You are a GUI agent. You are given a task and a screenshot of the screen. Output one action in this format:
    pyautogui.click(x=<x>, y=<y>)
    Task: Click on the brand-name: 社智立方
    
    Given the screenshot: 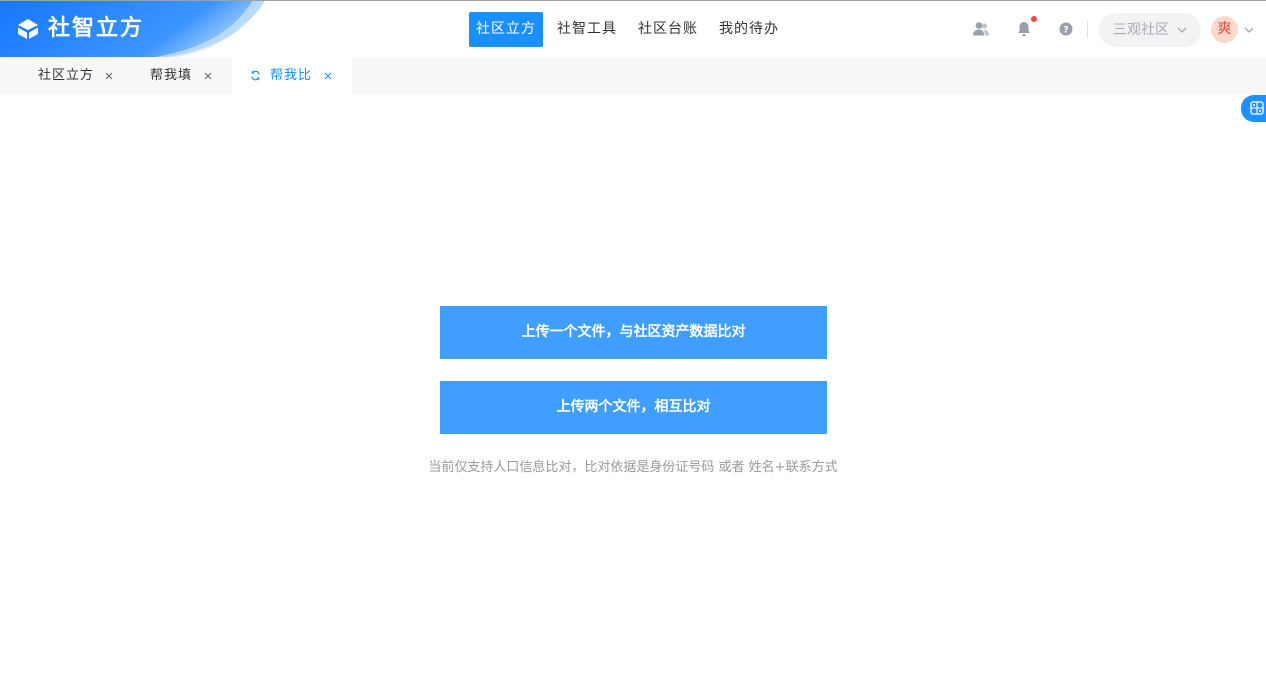 What is the action you would take?
    pyautogui.click(x=96, y=28)
    